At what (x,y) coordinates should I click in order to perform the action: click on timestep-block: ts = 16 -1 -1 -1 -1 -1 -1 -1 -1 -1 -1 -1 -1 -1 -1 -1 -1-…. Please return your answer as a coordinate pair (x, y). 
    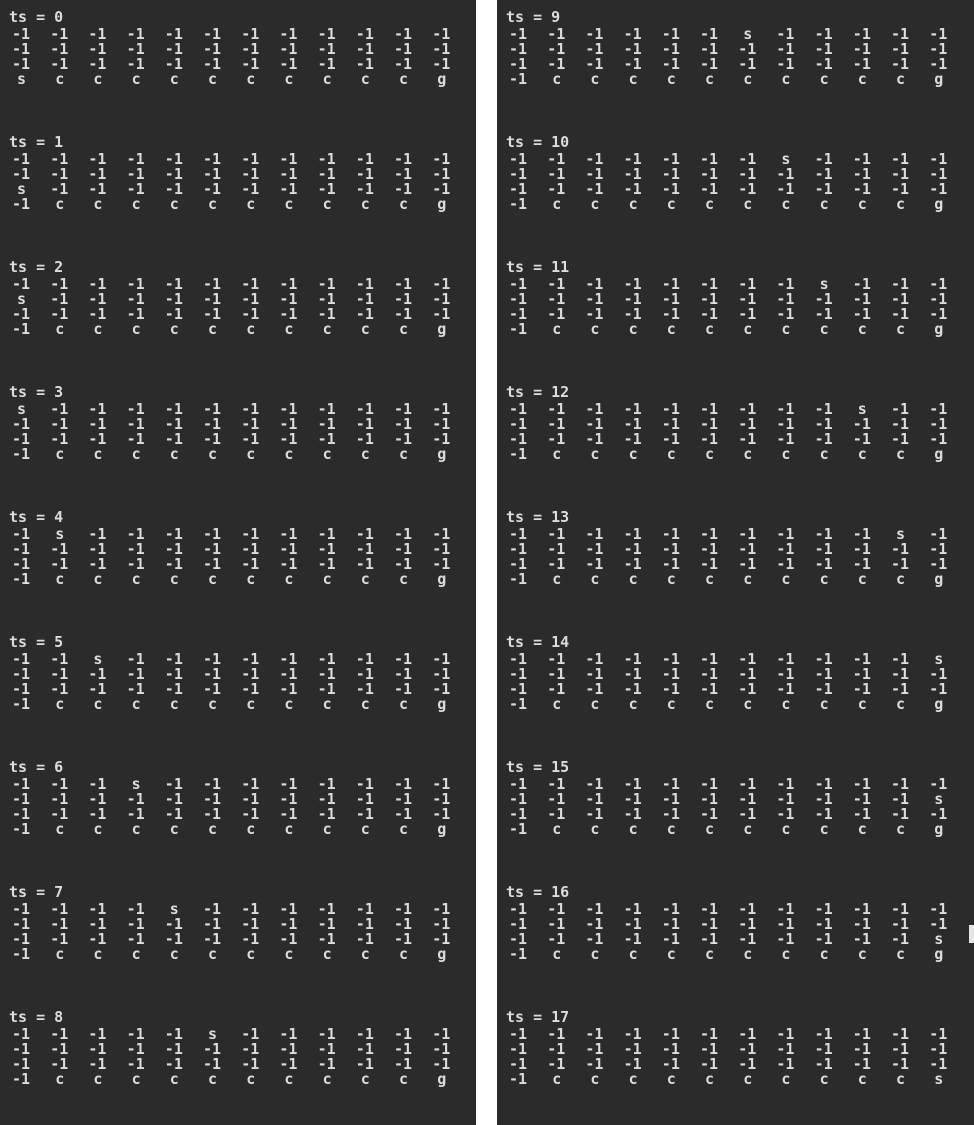
    Looking at the image, I should click on (726, 923).